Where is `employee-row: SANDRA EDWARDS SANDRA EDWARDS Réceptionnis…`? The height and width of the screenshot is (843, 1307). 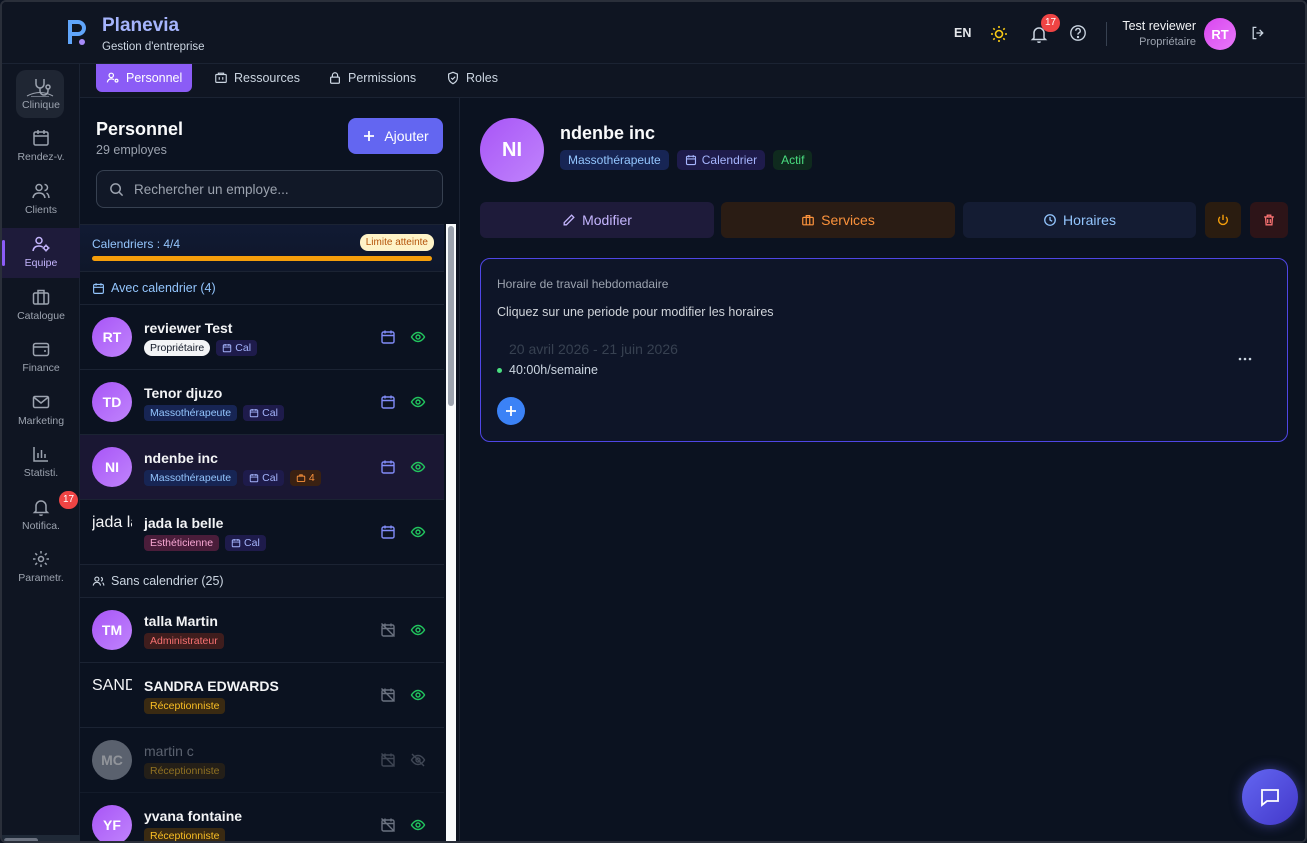 employee-row: SANDRA EDWARDS SANDRA EDWARDS Réceptionnis… is located at coordinates (262, 695).